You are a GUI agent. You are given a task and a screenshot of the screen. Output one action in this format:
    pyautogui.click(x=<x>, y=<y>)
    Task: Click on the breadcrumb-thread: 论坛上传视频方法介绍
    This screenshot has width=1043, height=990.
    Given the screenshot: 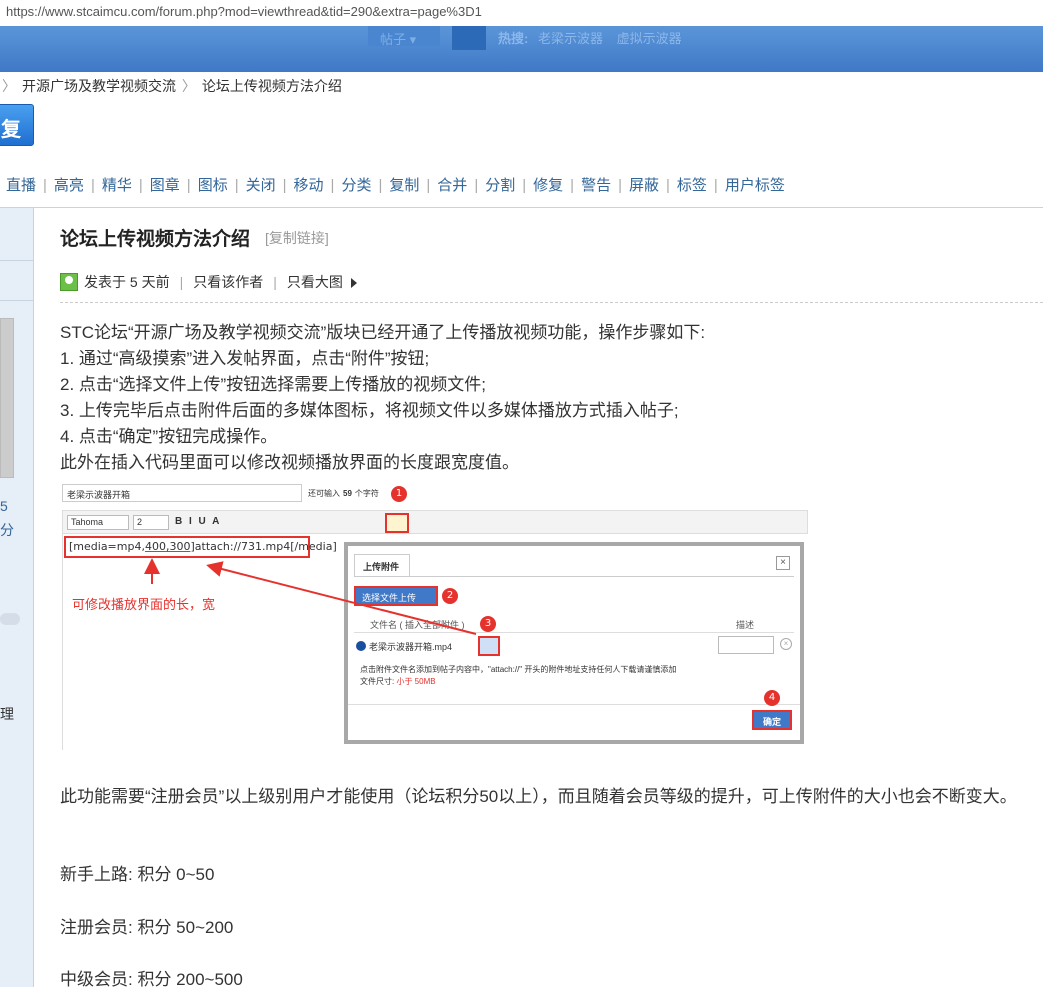 What is the action you would take?
    pyautogui.click(x=272, y=86)
    